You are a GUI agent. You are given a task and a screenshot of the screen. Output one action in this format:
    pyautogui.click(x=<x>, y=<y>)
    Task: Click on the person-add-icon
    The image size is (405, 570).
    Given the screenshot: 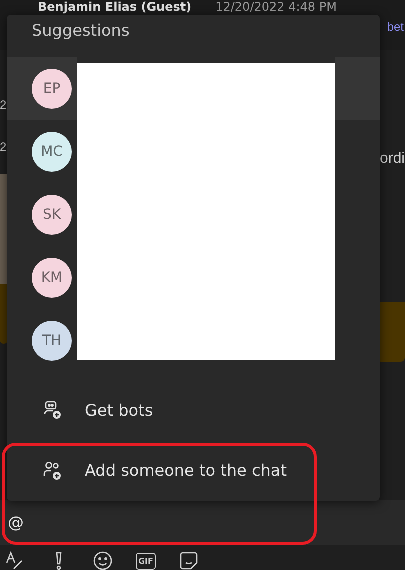 What is the action you would take?
    pyautogui.click(x=53, y=470)
    